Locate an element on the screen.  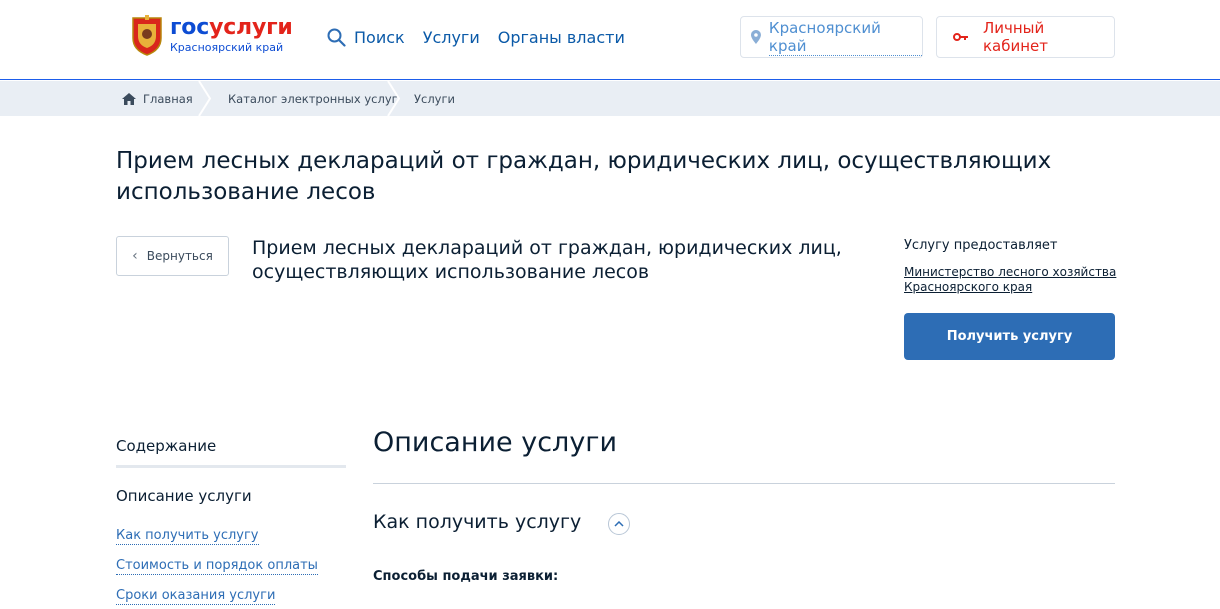
collapse-toggle is located at coordinates (619, 524).